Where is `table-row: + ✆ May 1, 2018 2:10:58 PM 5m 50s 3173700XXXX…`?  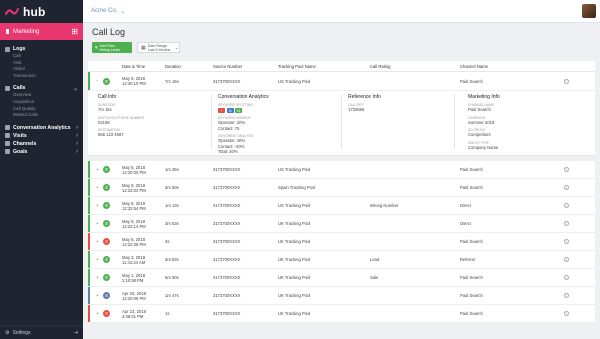 table-row: + ✆ May 1, 2018 2:10:58 PM 5m 50s 3173700XXXX… is located at coordinates (341, 278).